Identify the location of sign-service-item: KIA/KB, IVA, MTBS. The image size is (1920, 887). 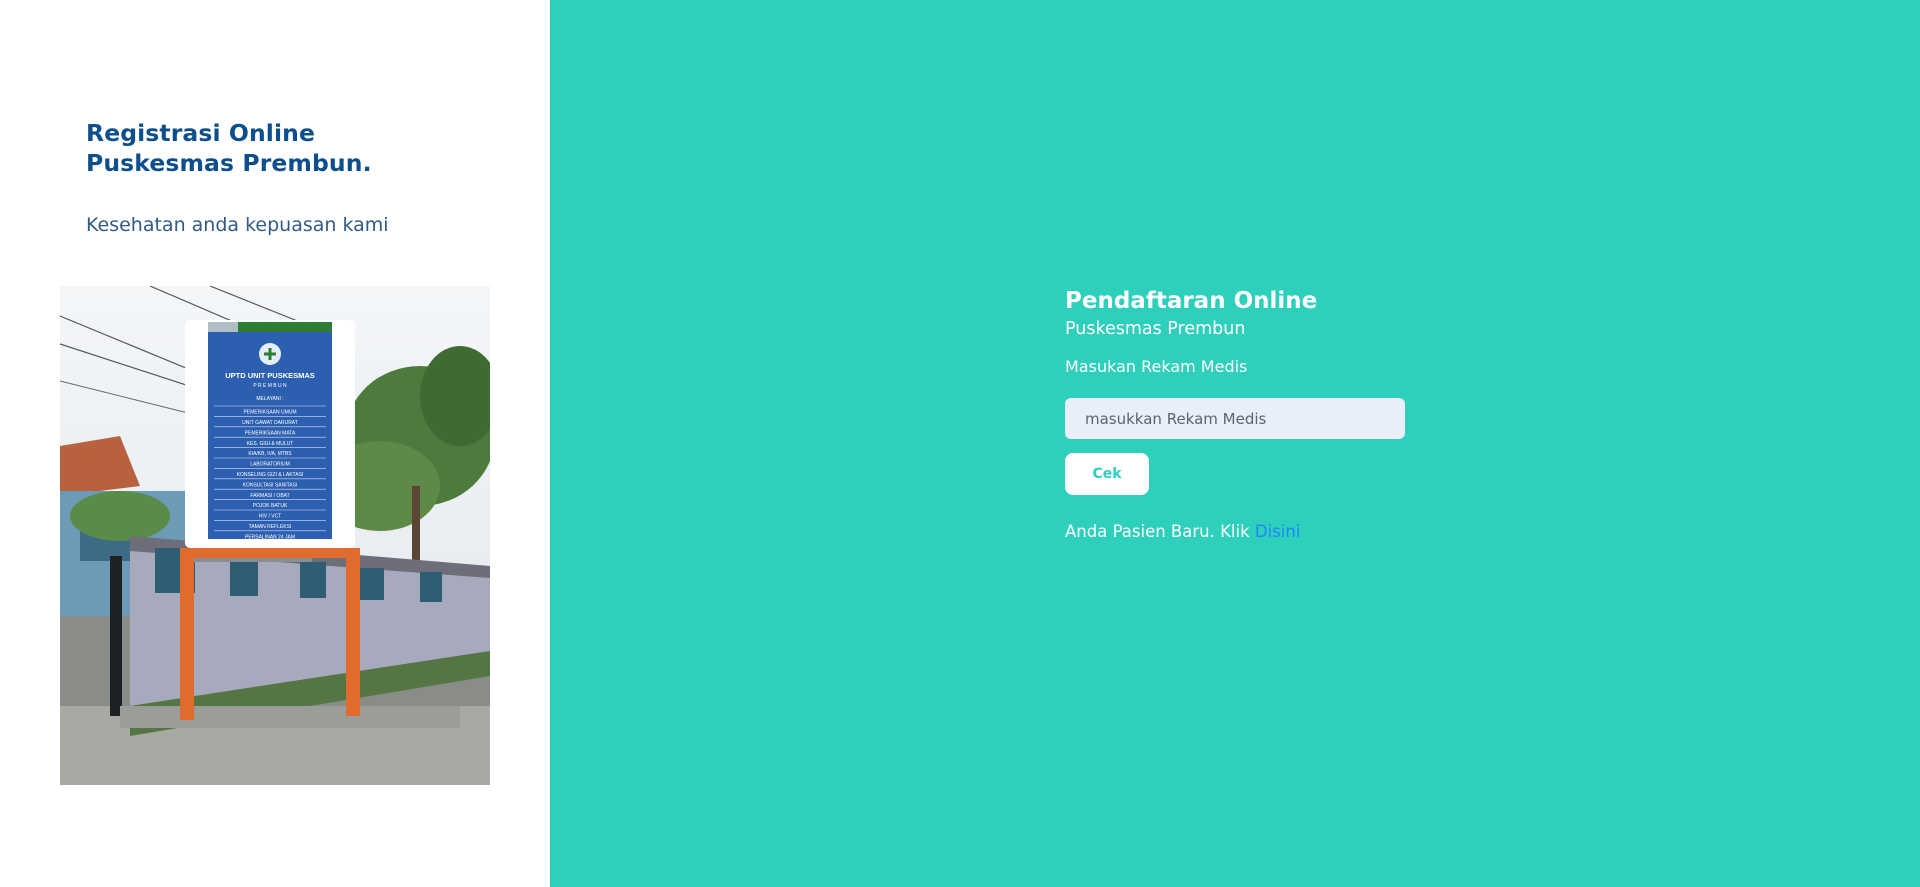
(270, 454).